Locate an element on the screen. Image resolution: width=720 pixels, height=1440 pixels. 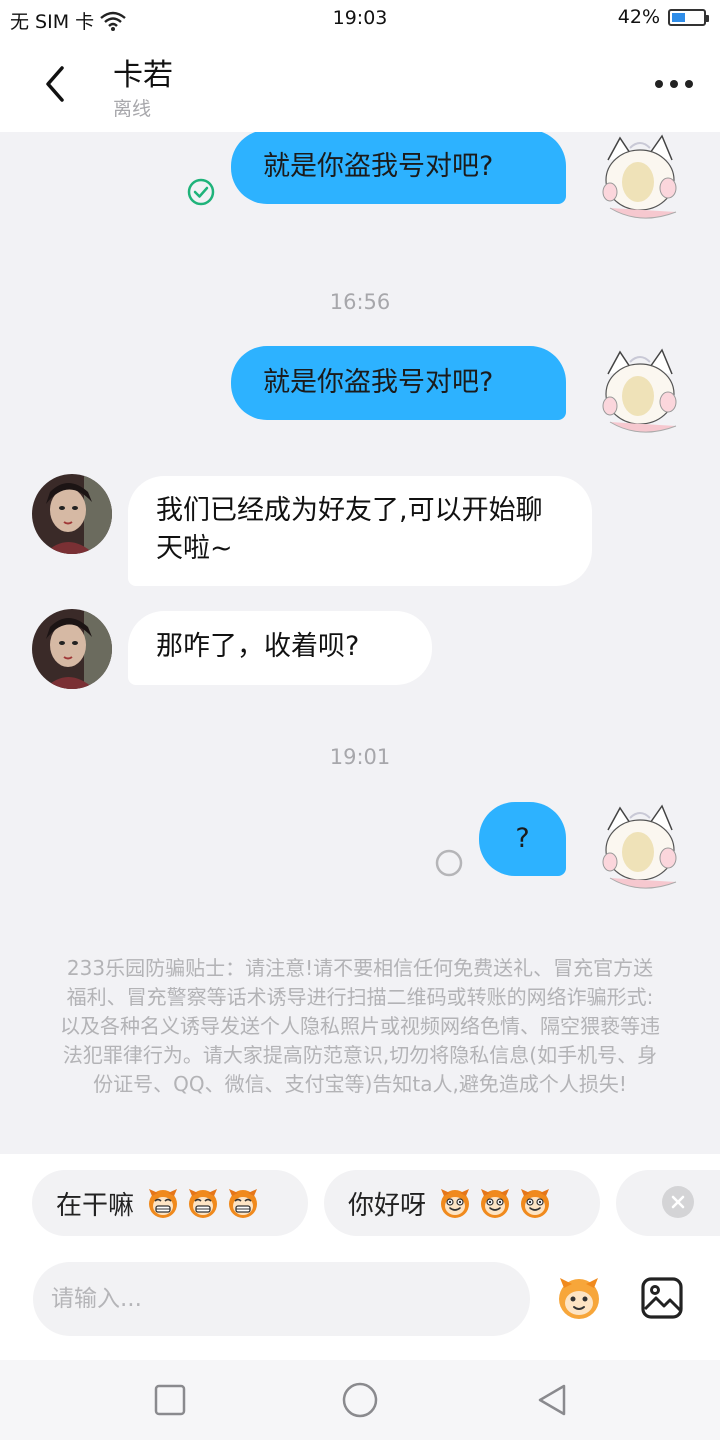
timestamp: 19:01 is located at coordinates (360, 757).